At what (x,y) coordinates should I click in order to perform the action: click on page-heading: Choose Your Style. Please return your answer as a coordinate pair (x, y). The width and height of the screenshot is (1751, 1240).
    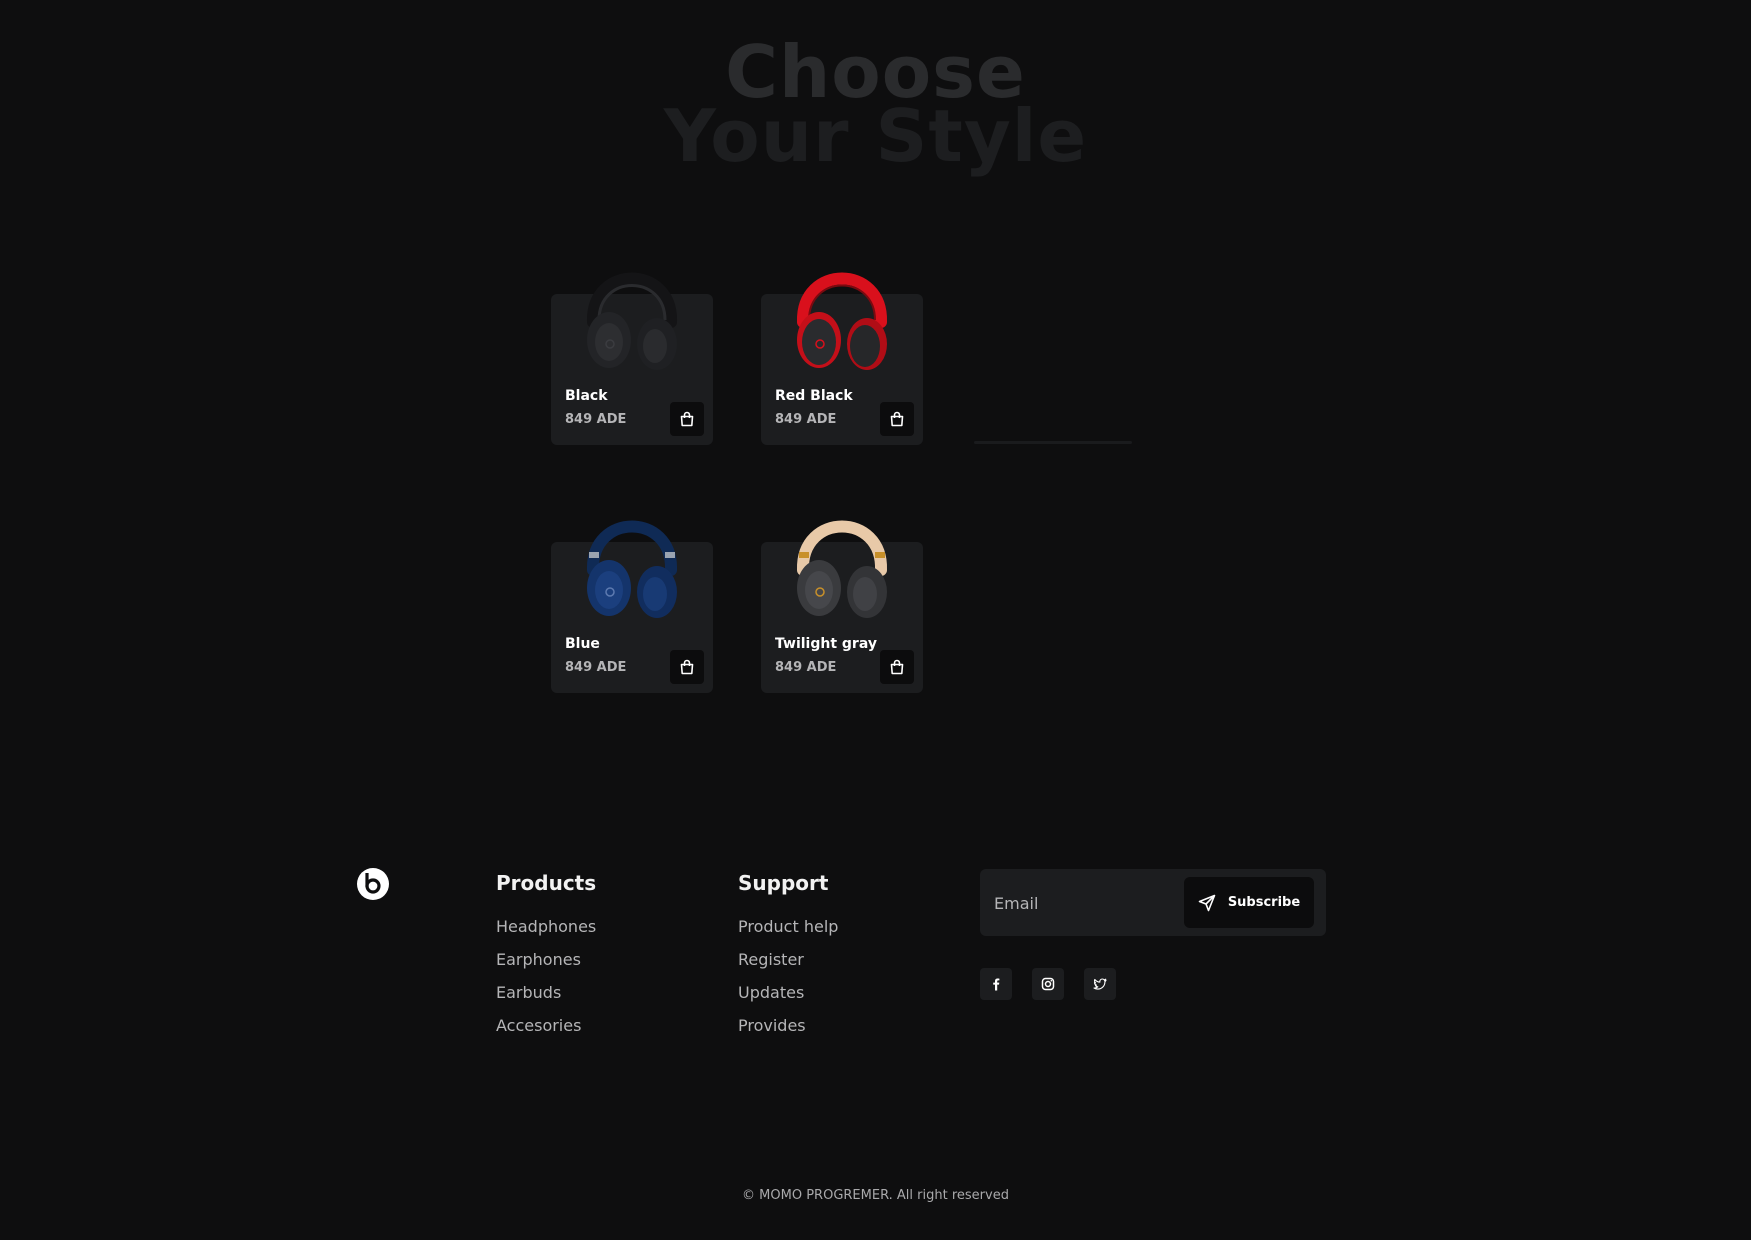
    Looking at the image, I should click on (875, 107).